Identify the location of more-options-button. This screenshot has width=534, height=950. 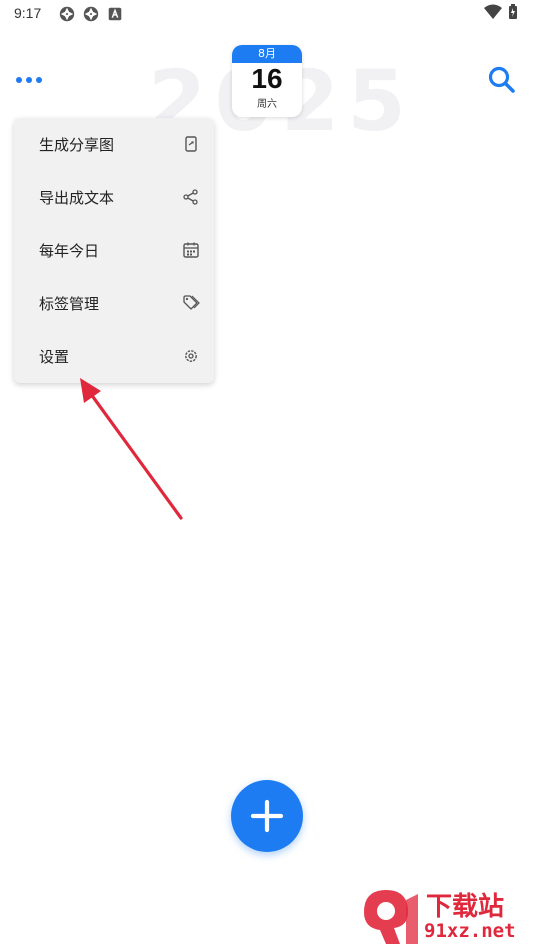
(31, 80).